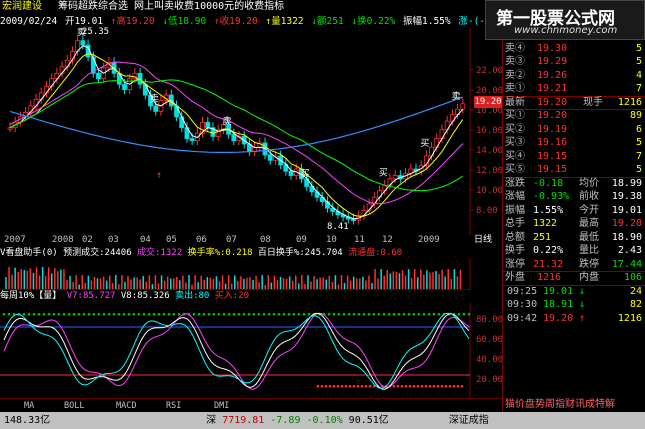 The height and width of the screenshot is (429, 645). I want to click on ask-row: 卖③ 19.29 5, so click(574, 62).